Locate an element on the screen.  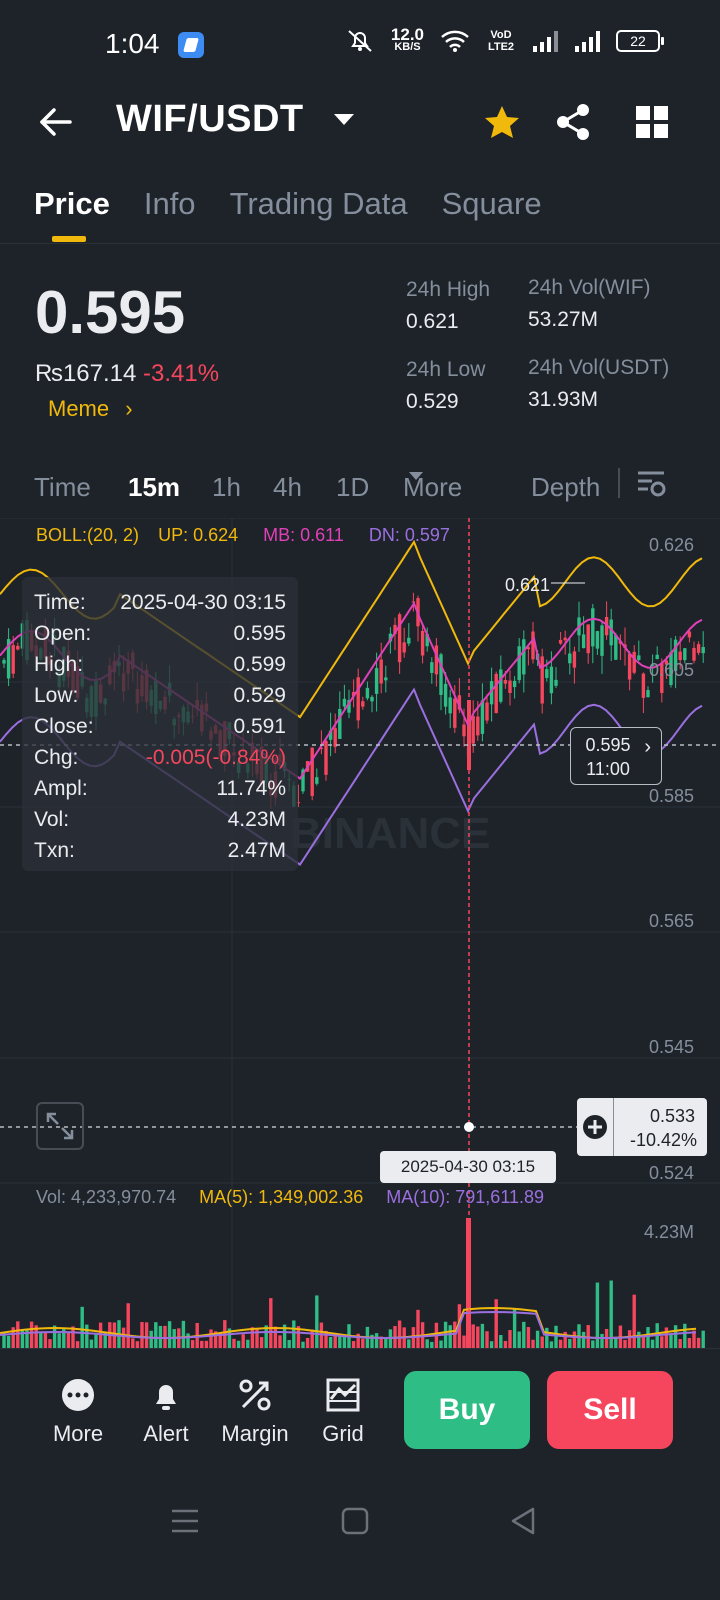
back-icon is located at coordinates (523, 1521).